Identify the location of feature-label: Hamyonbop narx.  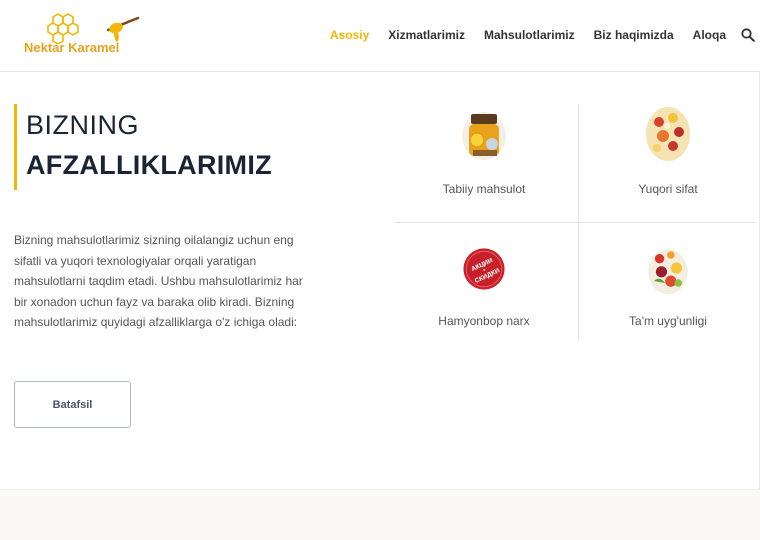
(484, 321).